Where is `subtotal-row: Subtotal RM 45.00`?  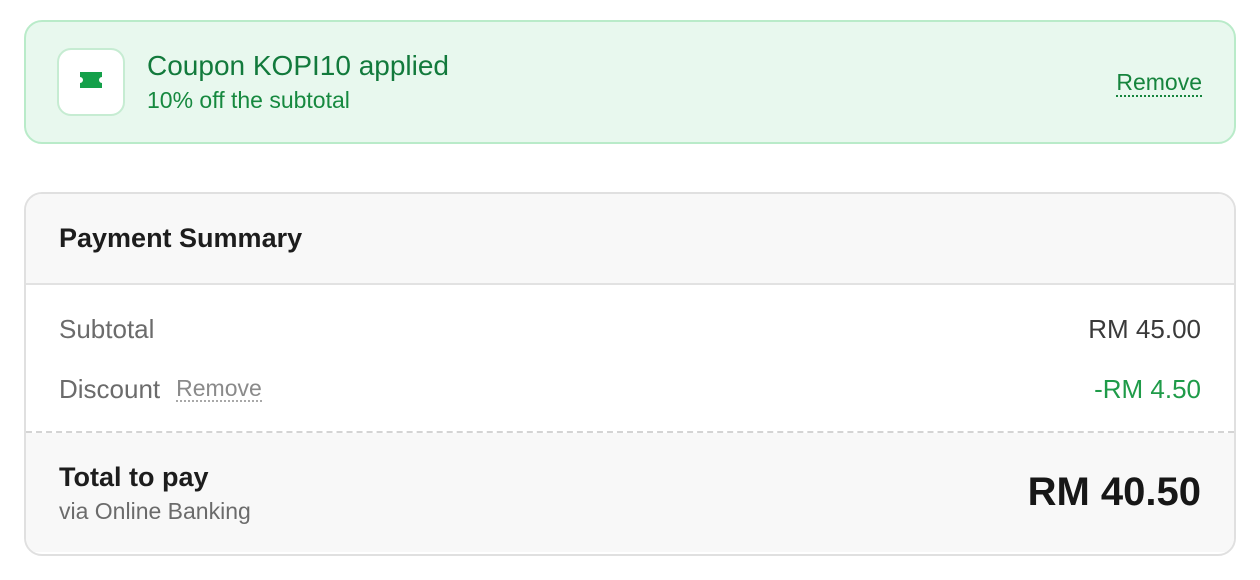 subtotal-row: Subtotal RM 45.00 is located at coordinates (630, 329).